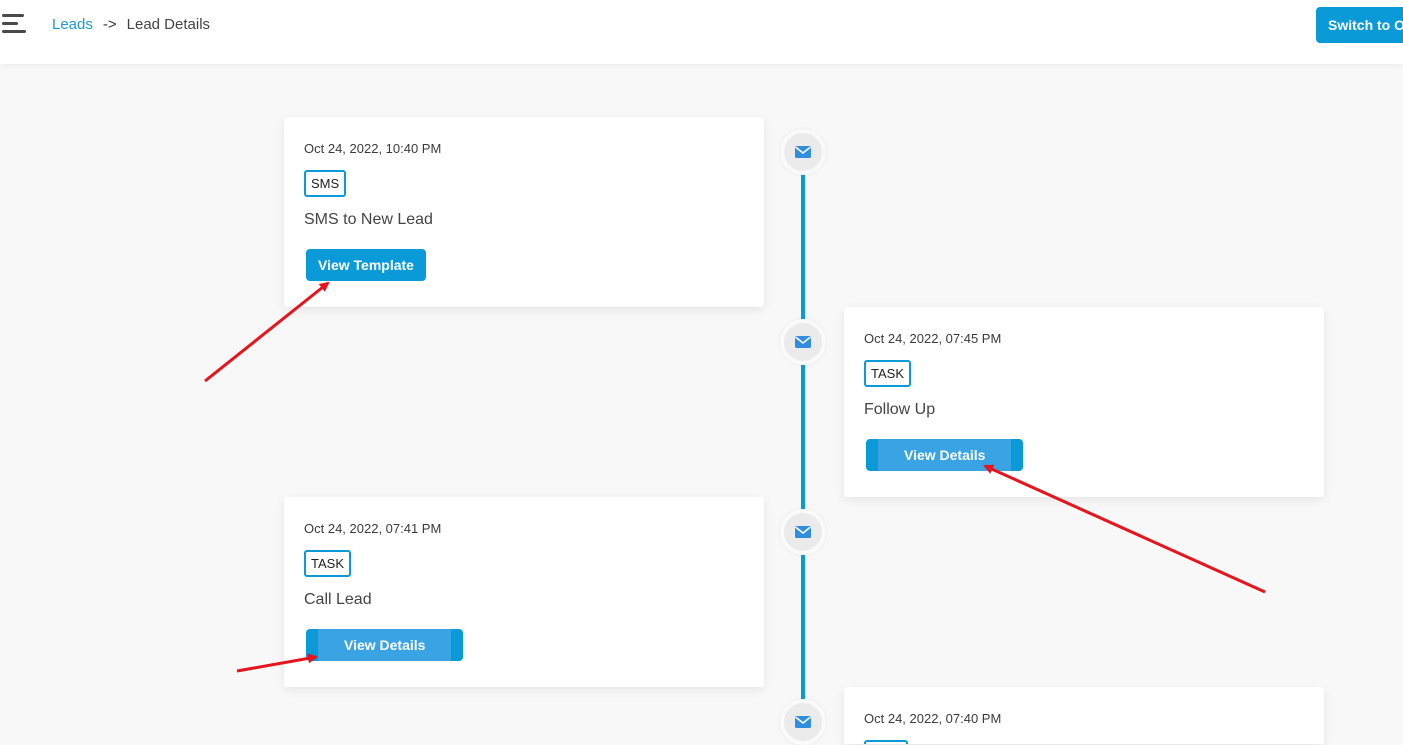 Image resolution: width=1403 pixels, height=745 pixels. What do you see at coordinates (14, 24) in the screenshot?
I see `menu-icon` at bounding box center [14, 24].